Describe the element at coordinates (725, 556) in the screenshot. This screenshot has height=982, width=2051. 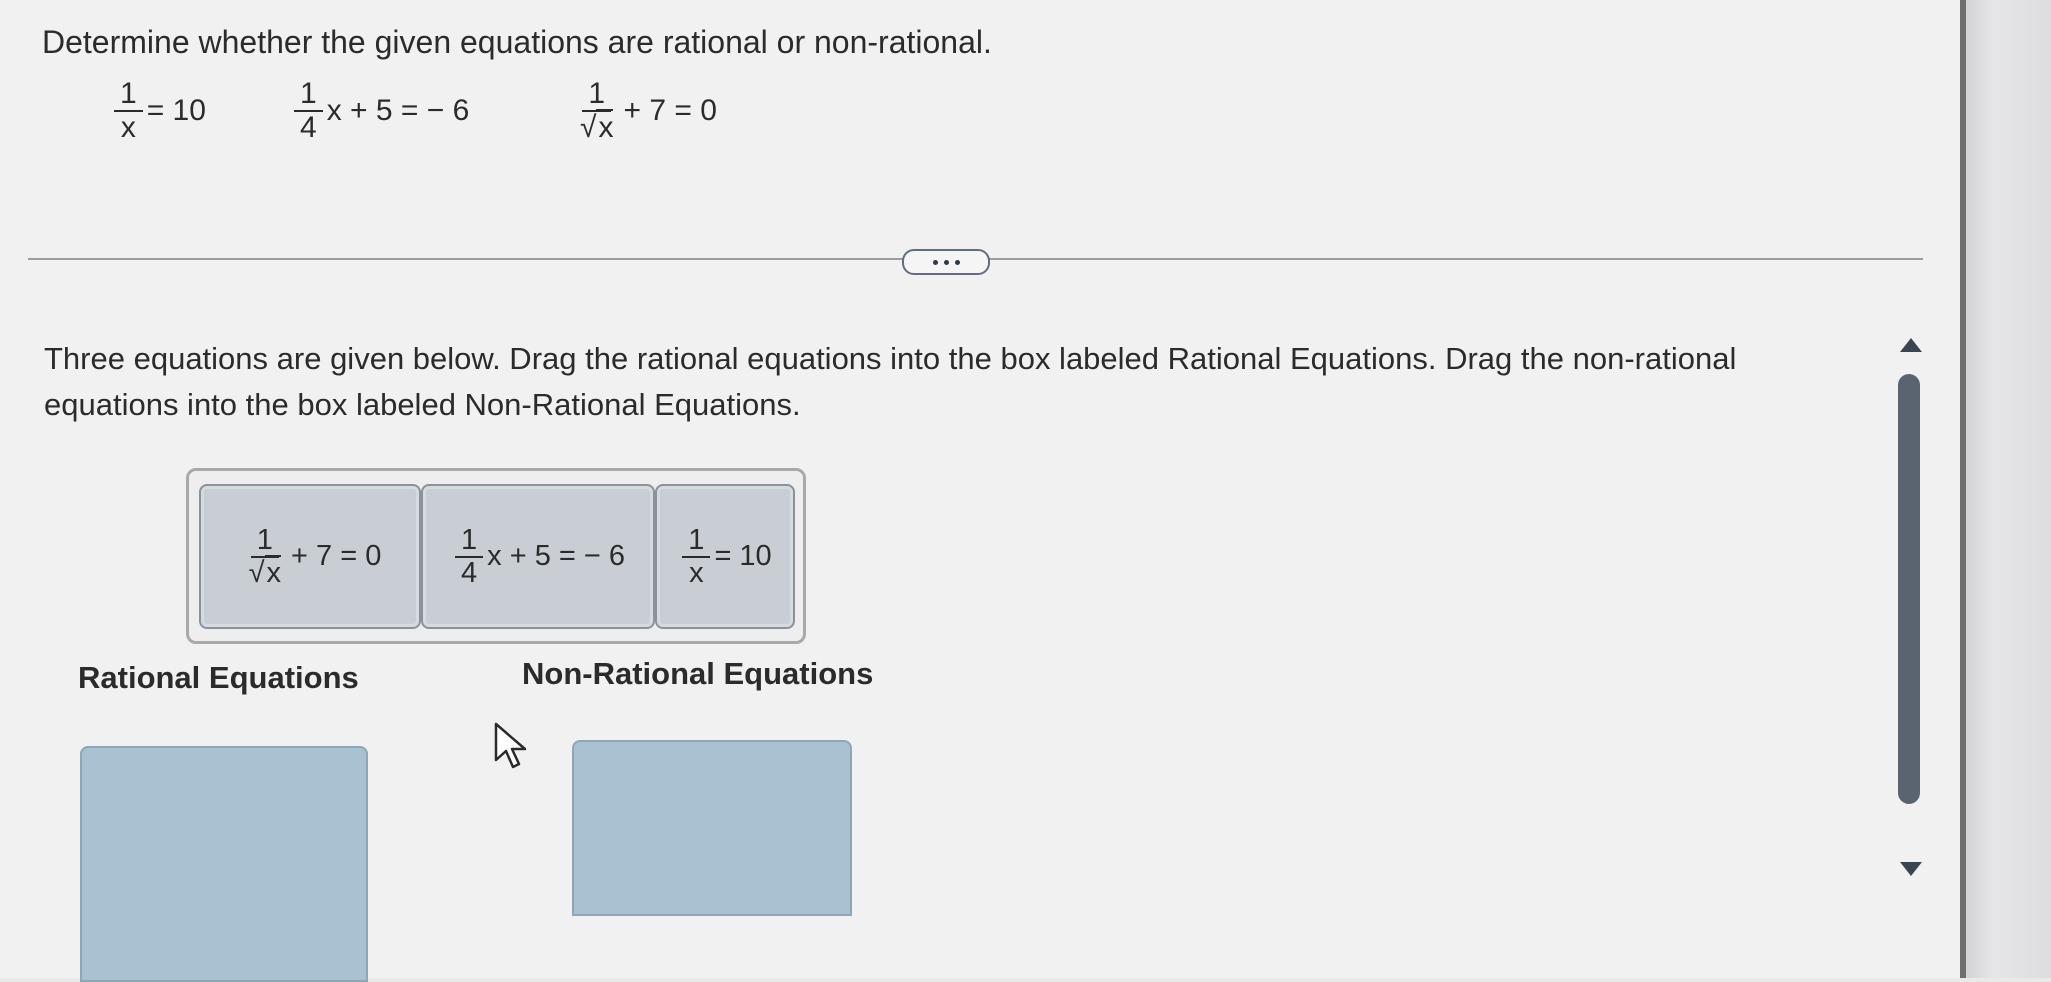
I see `tile-1-over-x: 1 x = 10` at that location.